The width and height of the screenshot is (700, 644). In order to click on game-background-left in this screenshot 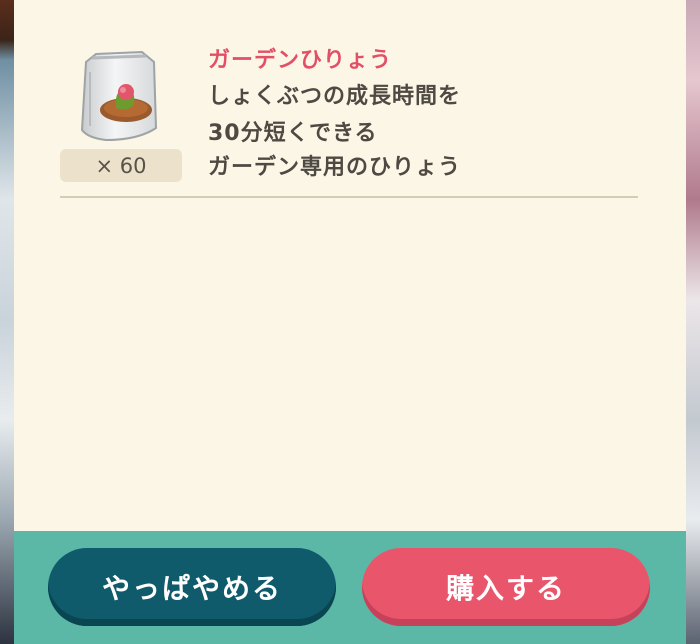, I will do `click(7, 322)`.